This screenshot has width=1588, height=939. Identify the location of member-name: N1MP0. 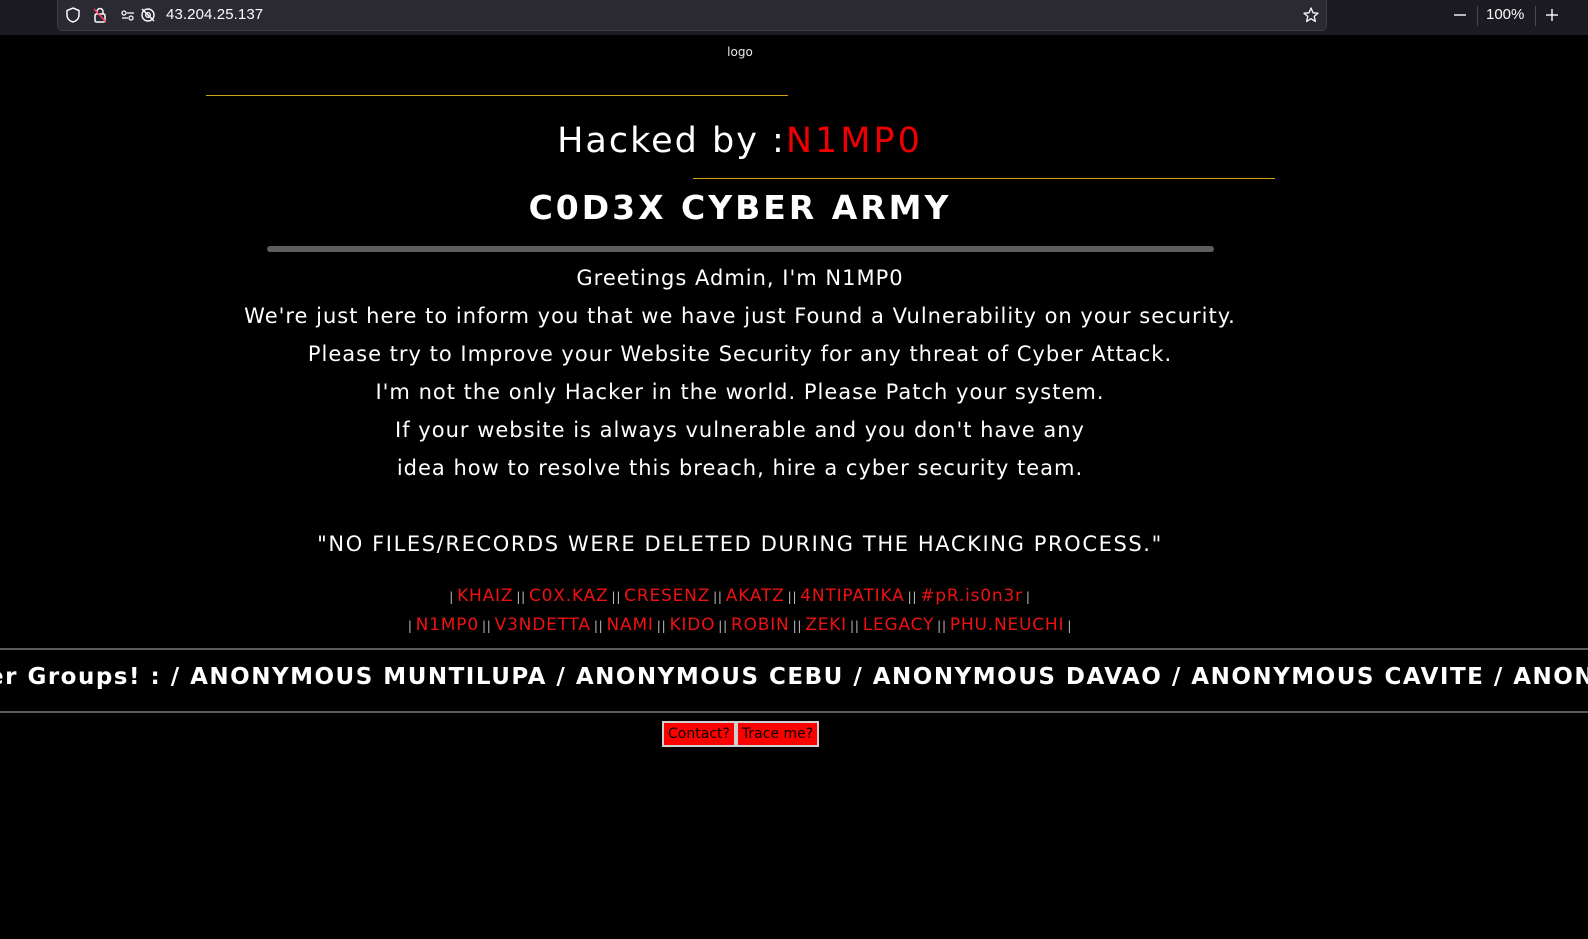
(447, 625).